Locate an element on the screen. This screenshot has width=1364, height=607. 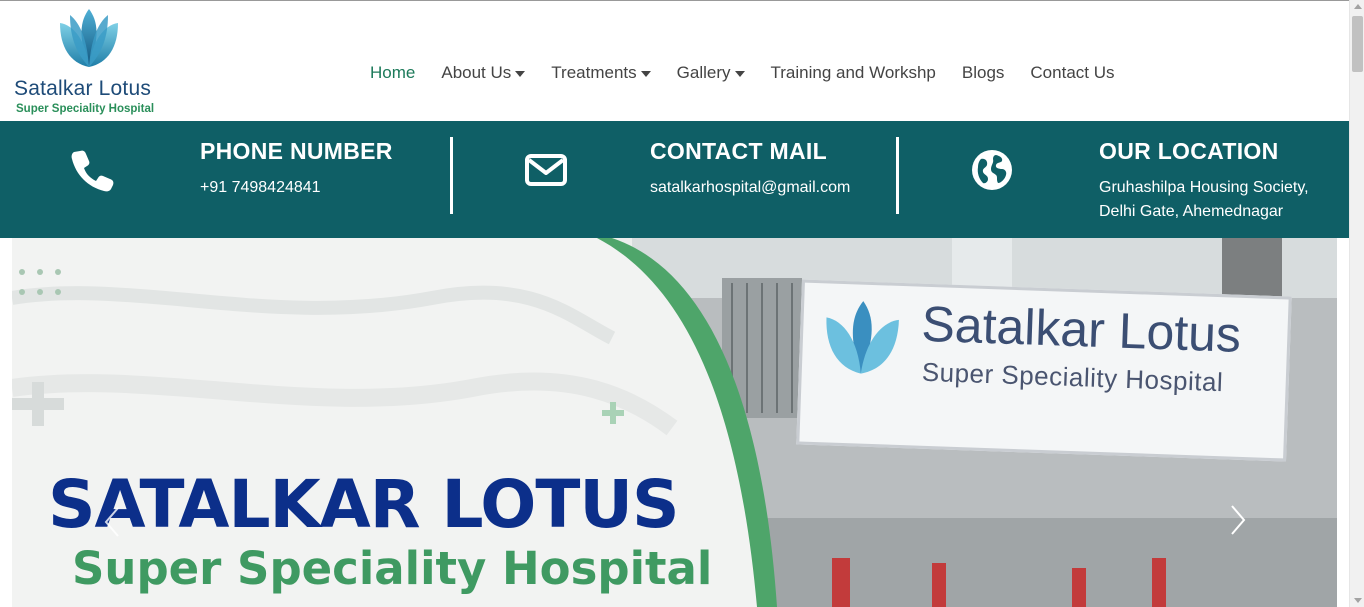
mail-block: CONTACT MAIL satalkarhospital@gmail.com is located at coordinates (674, 179).